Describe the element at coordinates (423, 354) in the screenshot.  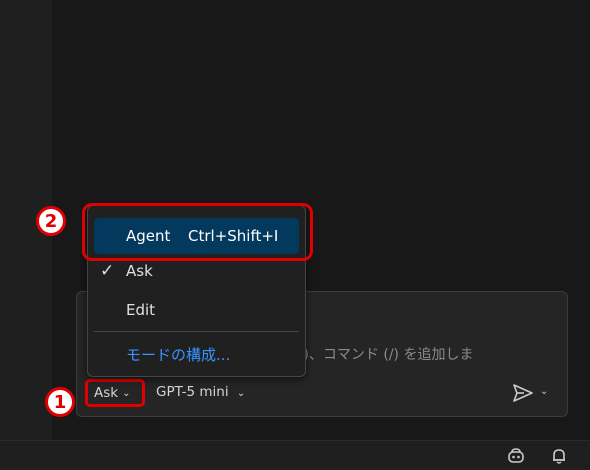
I see `chat-input-placeholder: (@)、コマンド (/) を追加しま` at that location.